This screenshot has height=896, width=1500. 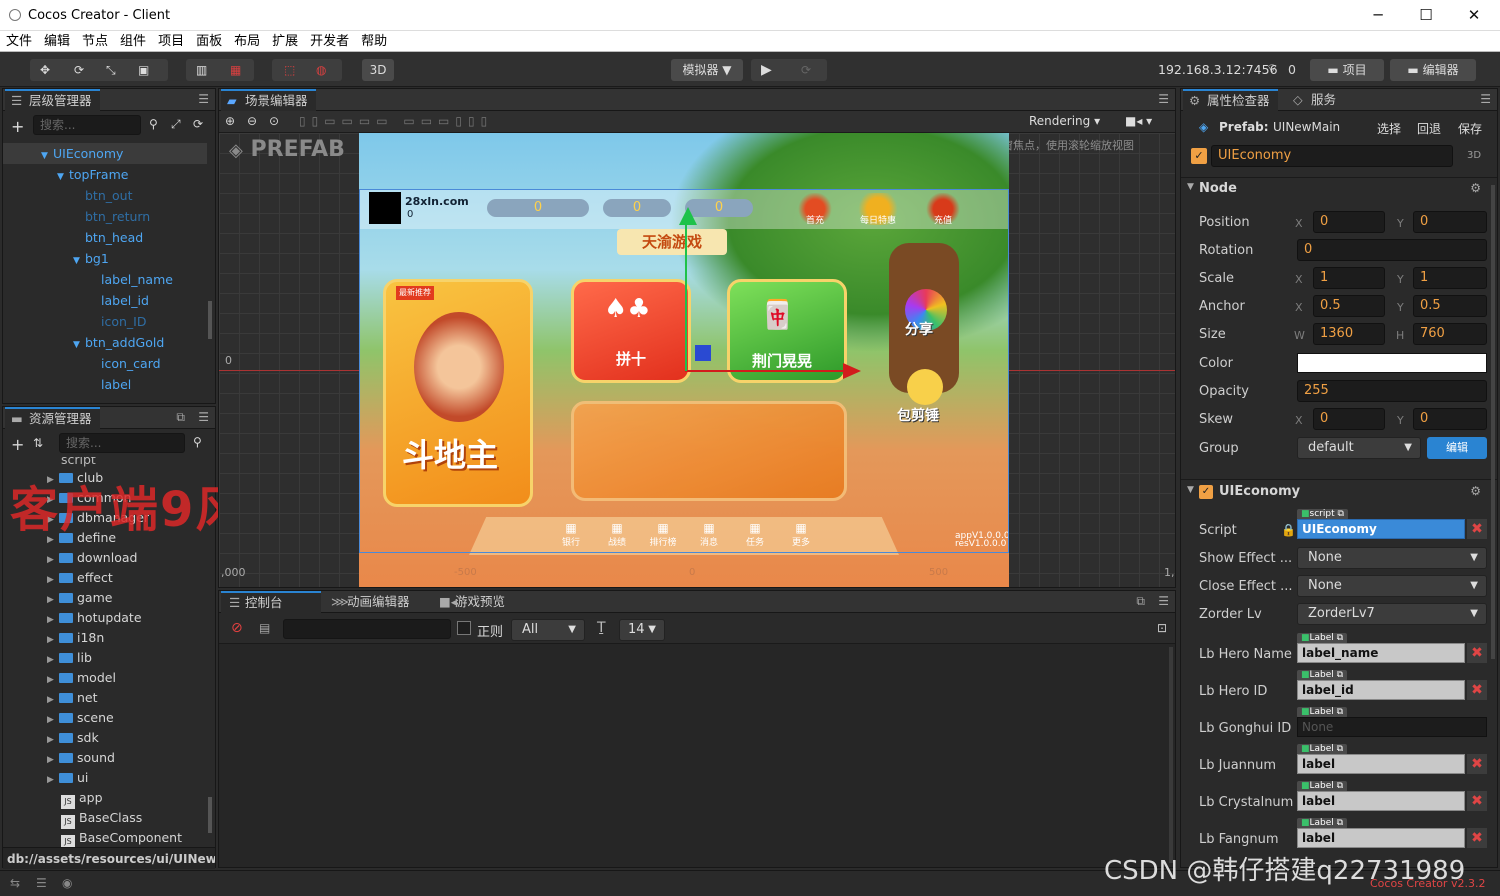 What do you see at coordinates (1339, 188) in the screenshot?
I see `node-section-header: ▼ Node ⚙` at bounding box center [1339, 188].